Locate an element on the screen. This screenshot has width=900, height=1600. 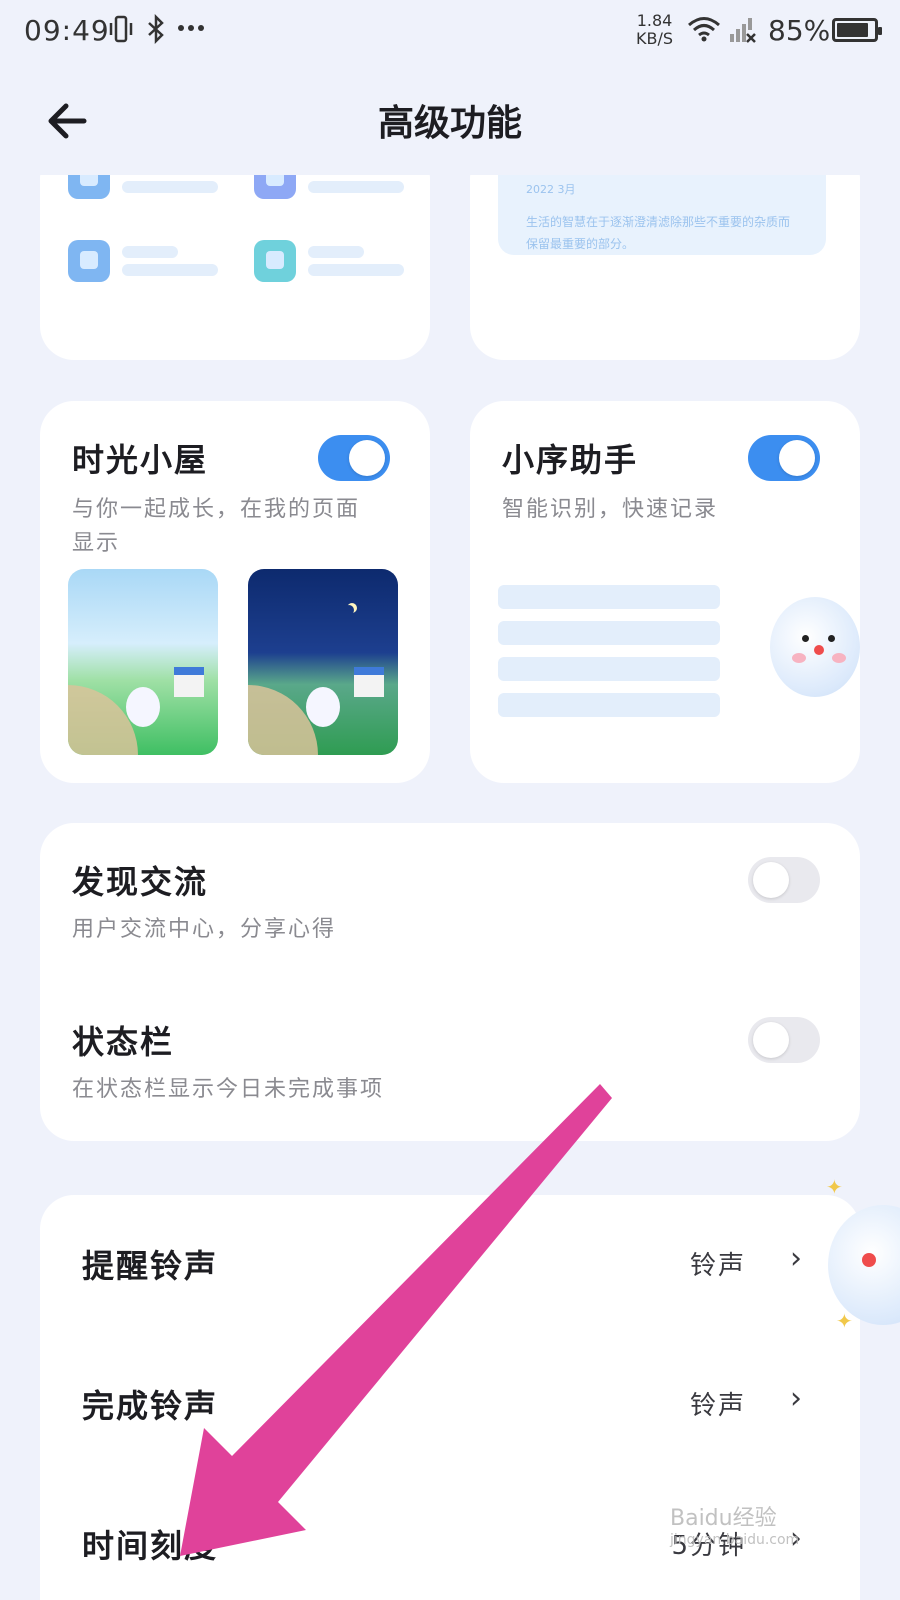
status-bar-toggle is located at coordinates (784, 1040).